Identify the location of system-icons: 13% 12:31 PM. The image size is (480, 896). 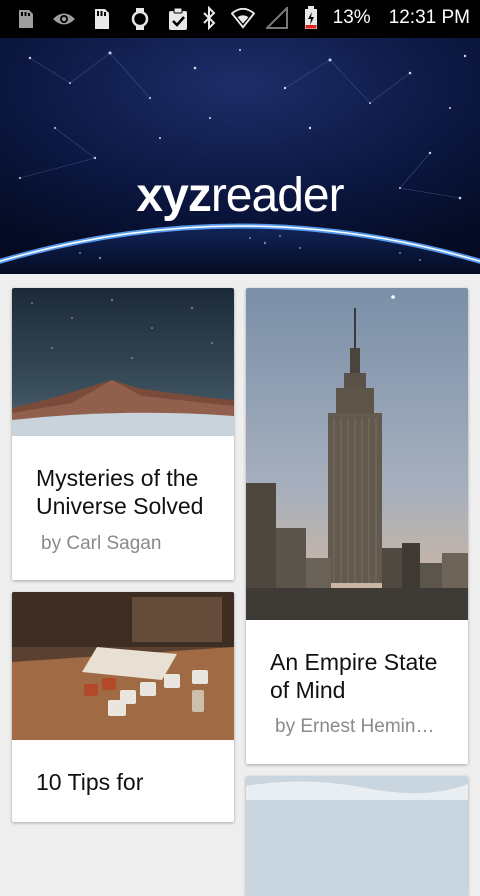
(333, 18).